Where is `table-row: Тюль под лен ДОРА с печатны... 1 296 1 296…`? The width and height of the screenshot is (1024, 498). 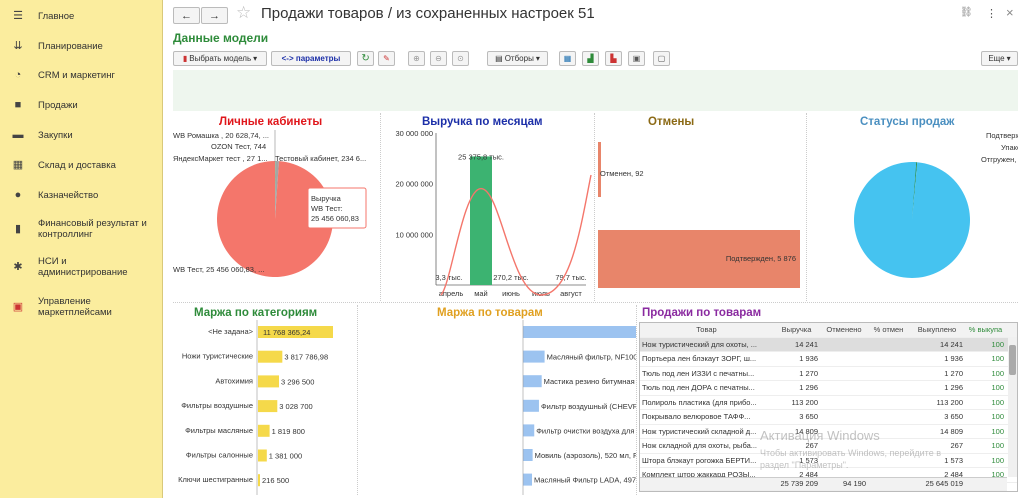
table-row: Тюль под лен ДОРА с печатны... 1 296 1 296… is located at coordinates (828, 388).